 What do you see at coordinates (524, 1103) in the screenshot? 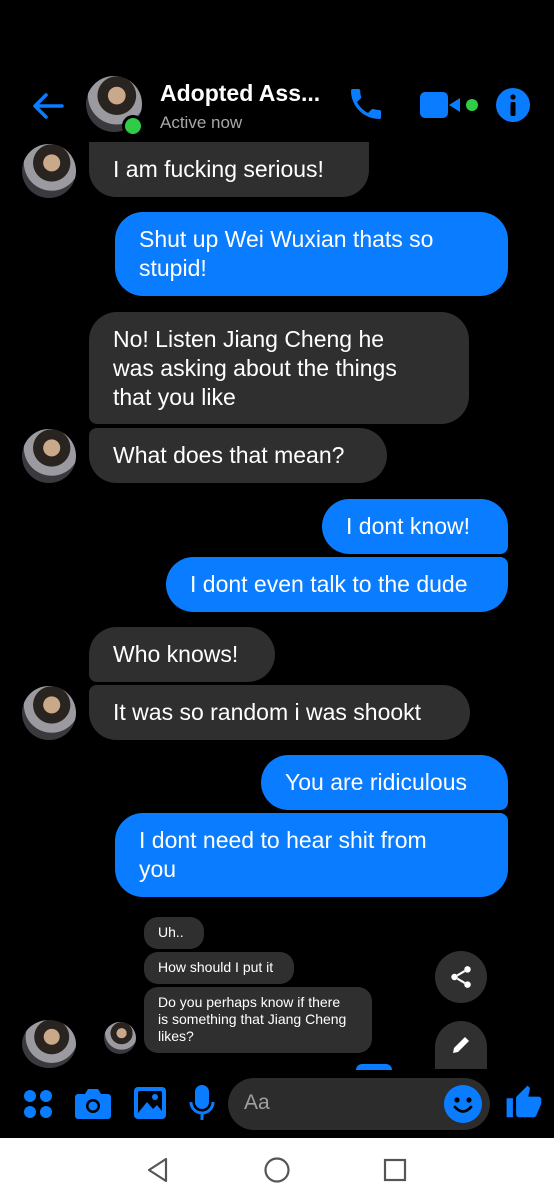
I see `thumbs-up-icon` at bounding box center [524, 1103].